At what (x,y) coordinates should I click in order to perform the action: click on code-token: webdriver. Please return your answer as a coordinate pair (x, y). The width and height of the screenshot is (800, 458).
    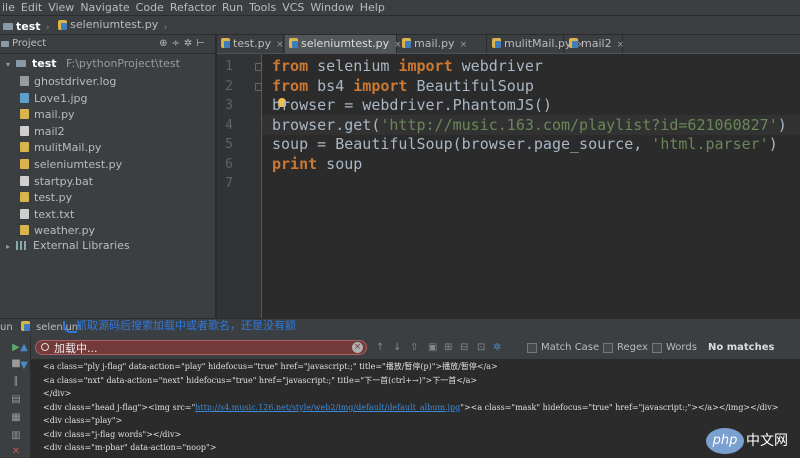
    Looking at the image, I should click on (497, 66).